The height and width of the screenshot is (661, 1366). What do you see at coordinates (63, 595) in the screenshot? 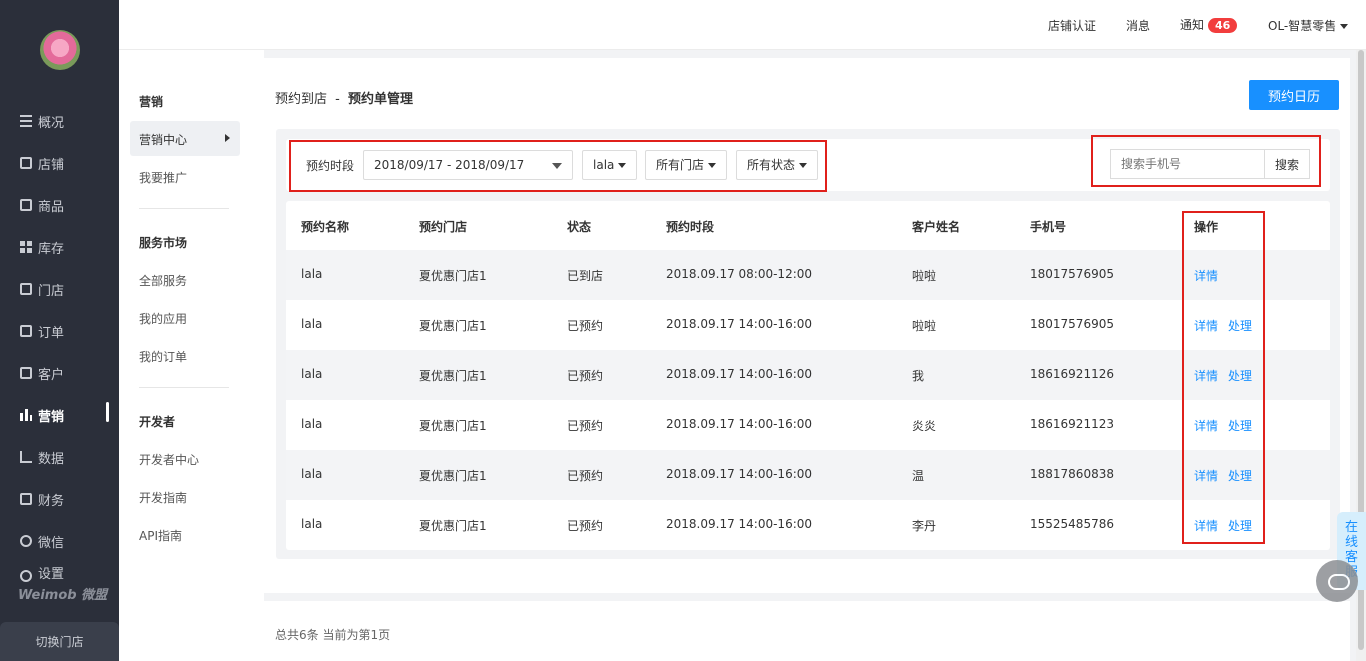
I see `weimob-logo: Weimob 微盟` at bounding box center [63, 595].